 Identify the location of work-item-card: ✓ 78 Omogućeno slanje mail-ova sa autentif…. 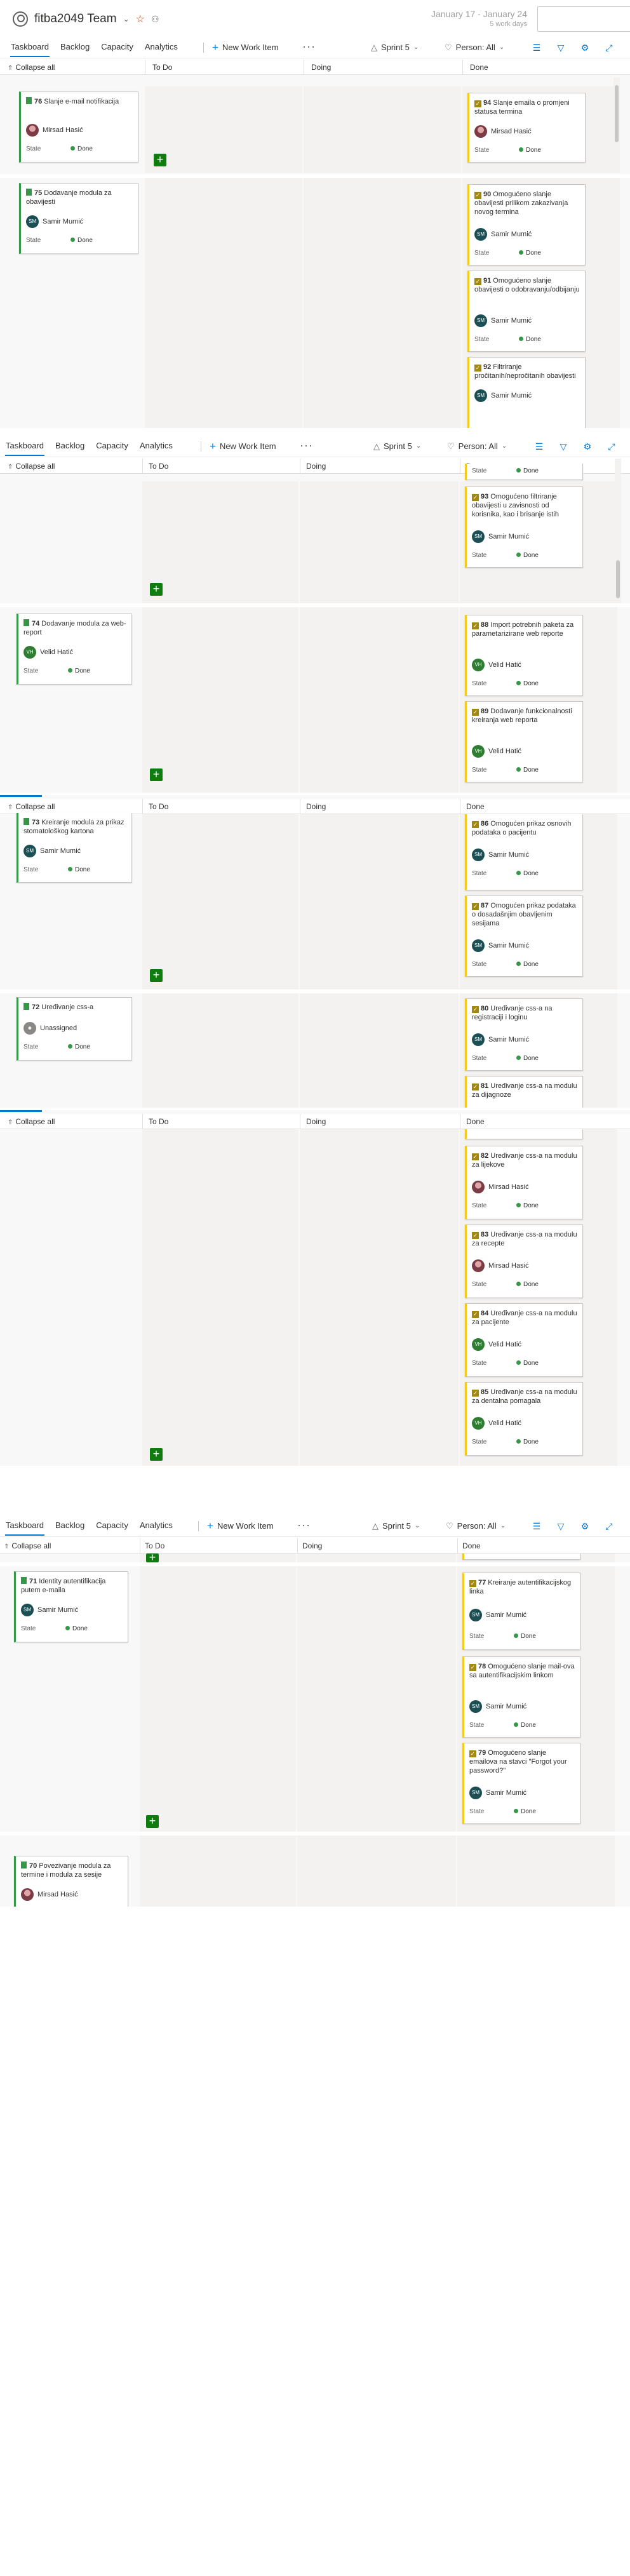
(521, 1697).